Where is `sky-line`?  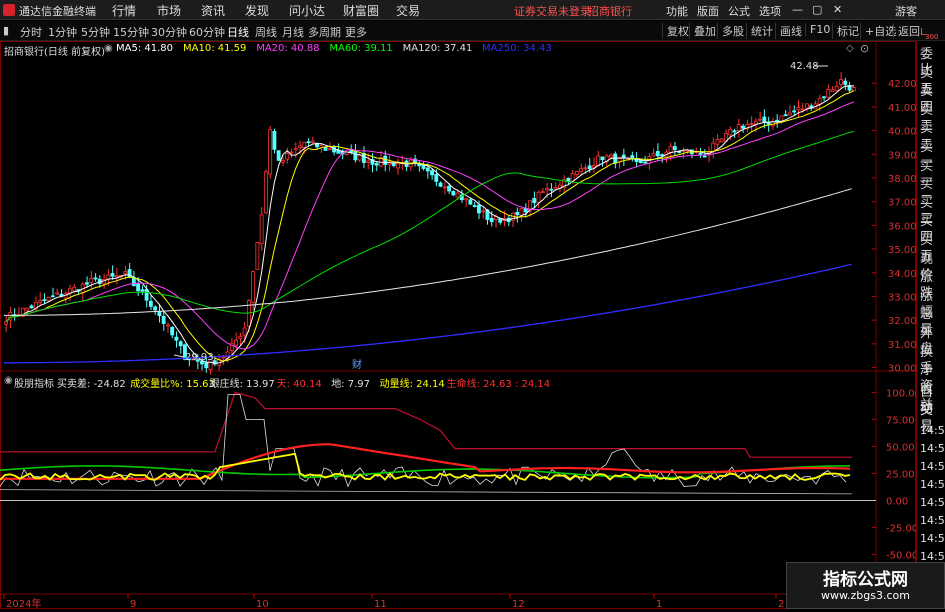 sky-line is located at coordinates (426, 424).